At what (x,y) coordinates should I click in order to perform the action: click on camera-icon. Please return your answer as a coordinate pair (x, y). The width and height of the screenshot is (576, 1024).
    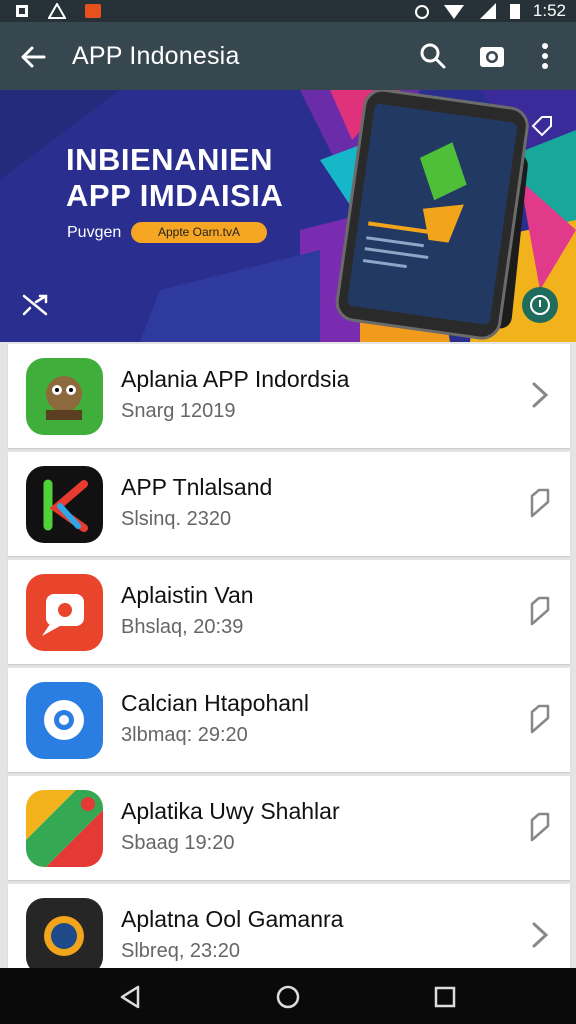
    Looking at the image, I should click on (492, 56).